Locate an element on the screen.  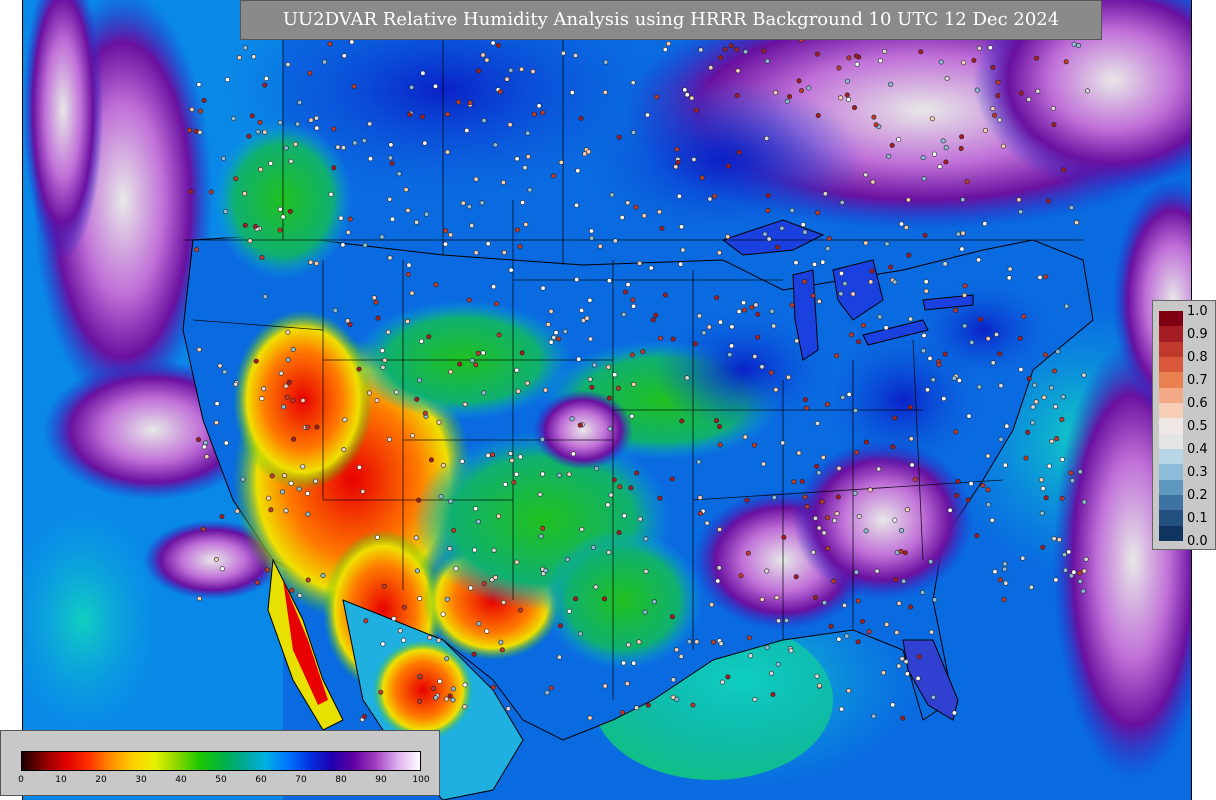
weight-colorbar-label: 1.0 is located at coordinates (1197, 311).